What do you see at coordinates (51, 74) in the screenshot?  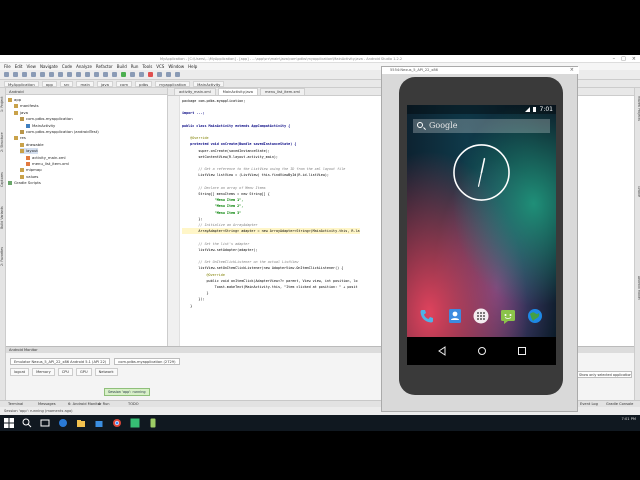 I see `cut-icon` at bounding box center [51, 74].